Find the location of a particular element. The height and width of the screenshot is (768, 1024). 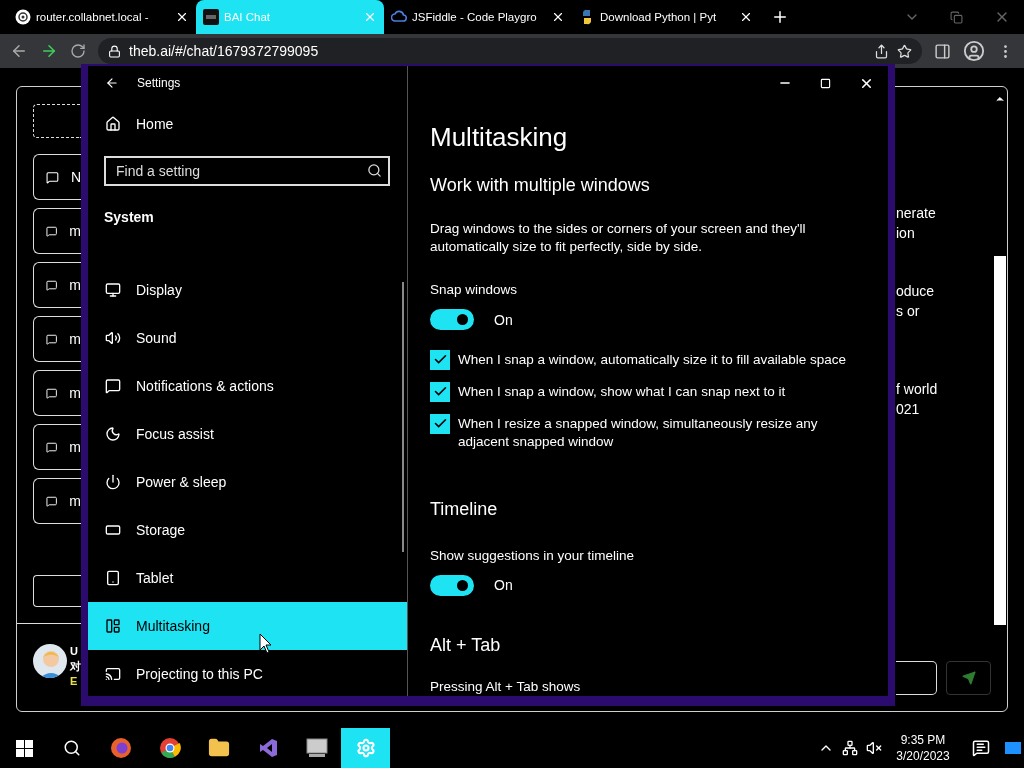

checkbox-label: When I snap a window, automatically size it to fill available space is located at coordinates (652, 359).